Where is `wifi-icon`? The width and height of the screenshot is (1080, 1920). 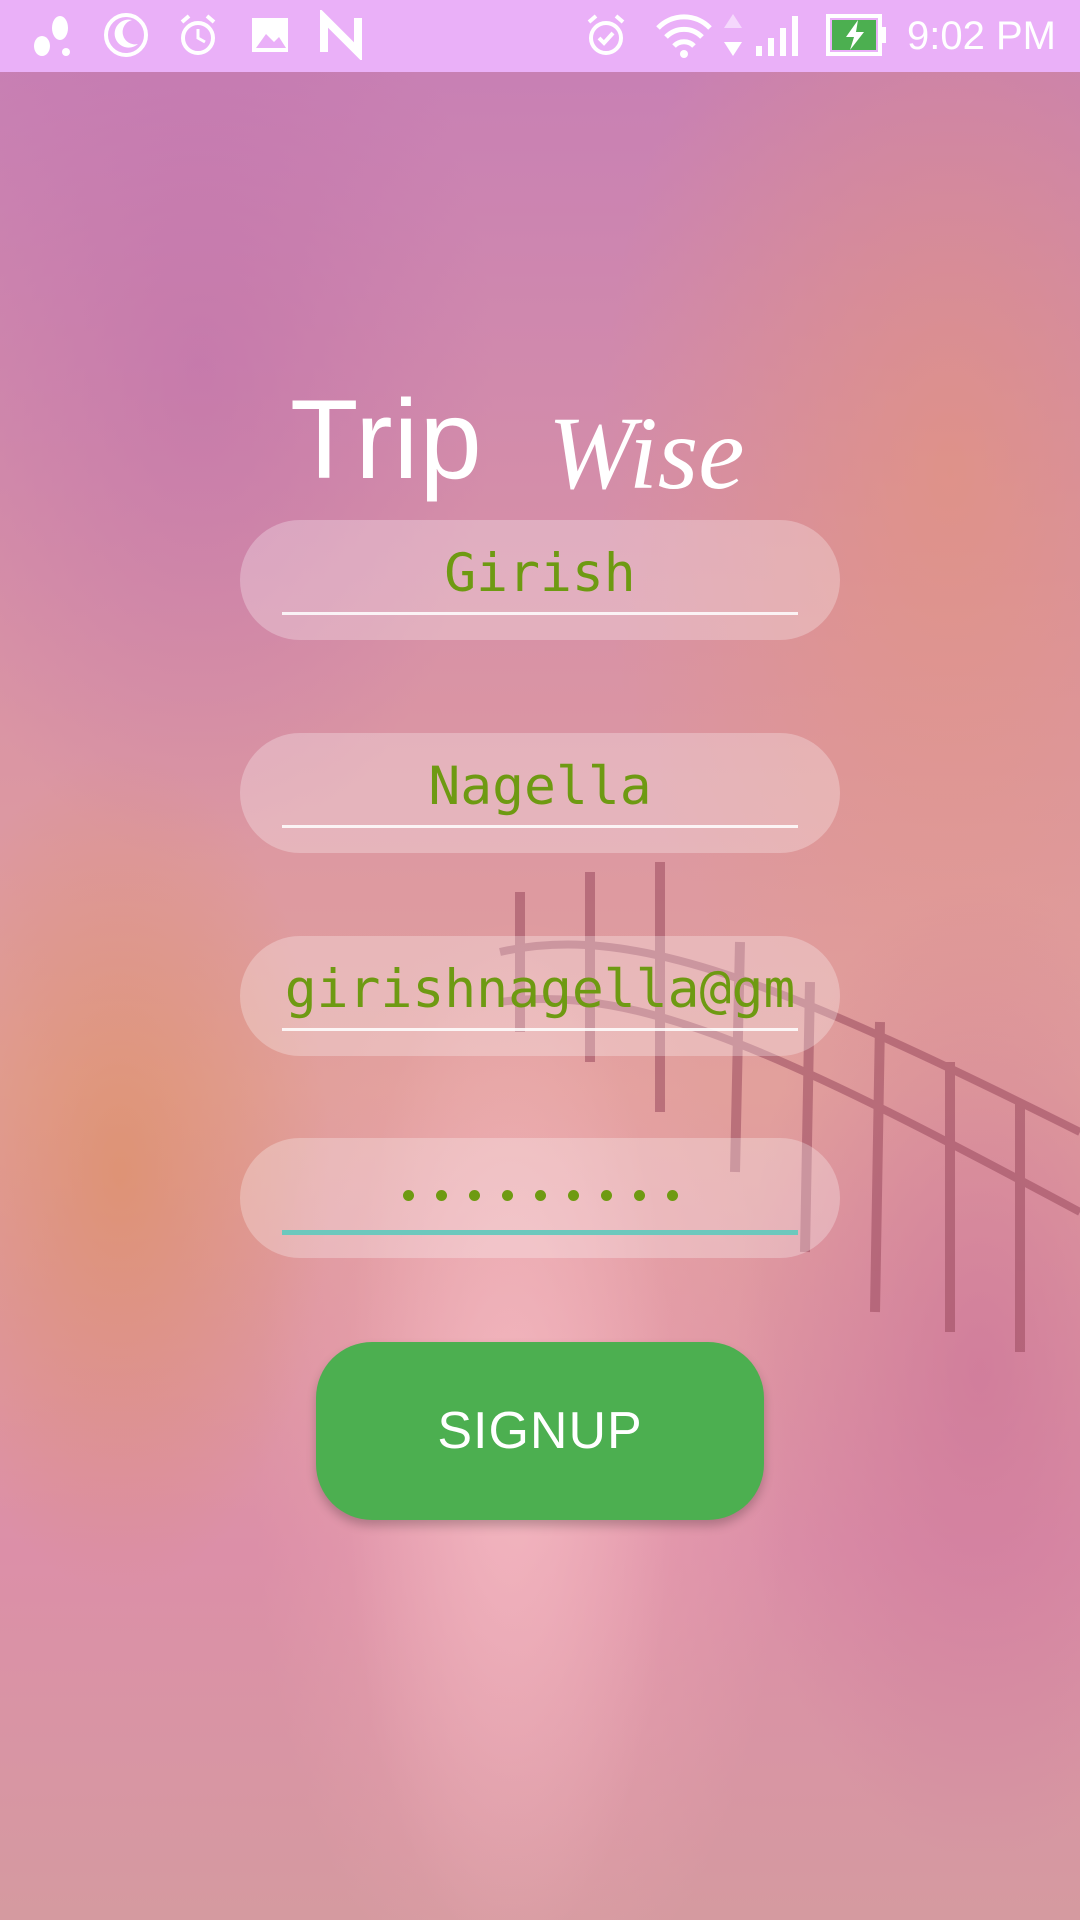
wifi-icon is located at coordinates (684, 36).